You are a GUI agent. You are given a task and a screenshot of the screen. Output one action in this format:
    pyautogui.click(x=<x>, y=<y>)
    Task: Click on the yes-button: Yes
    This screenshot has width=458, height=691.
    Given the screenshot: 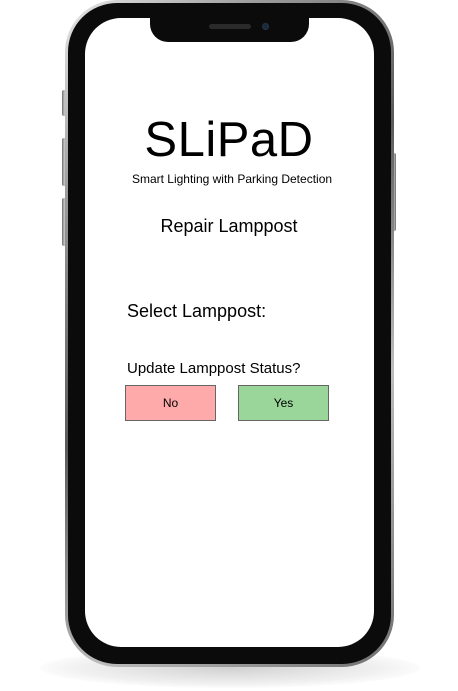 What is the action you would take?
    pyautogui.click(x=283, y=403)
    